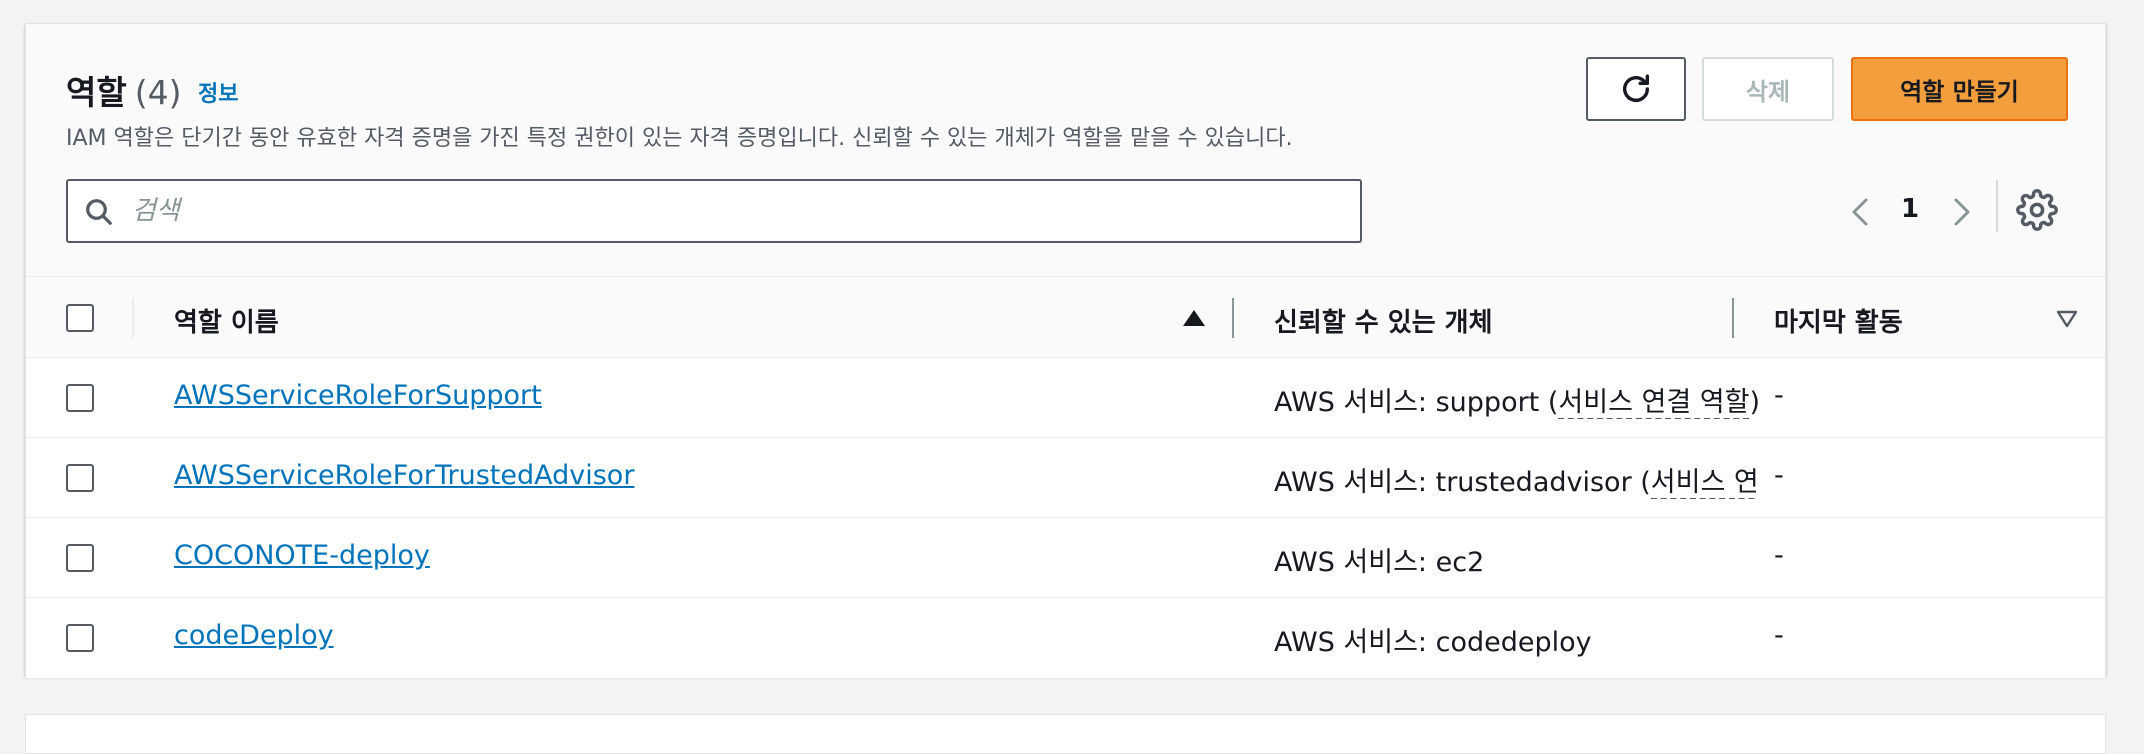  I want to click on role-name-link: COCONOTE-deploy, so click(302, 555).